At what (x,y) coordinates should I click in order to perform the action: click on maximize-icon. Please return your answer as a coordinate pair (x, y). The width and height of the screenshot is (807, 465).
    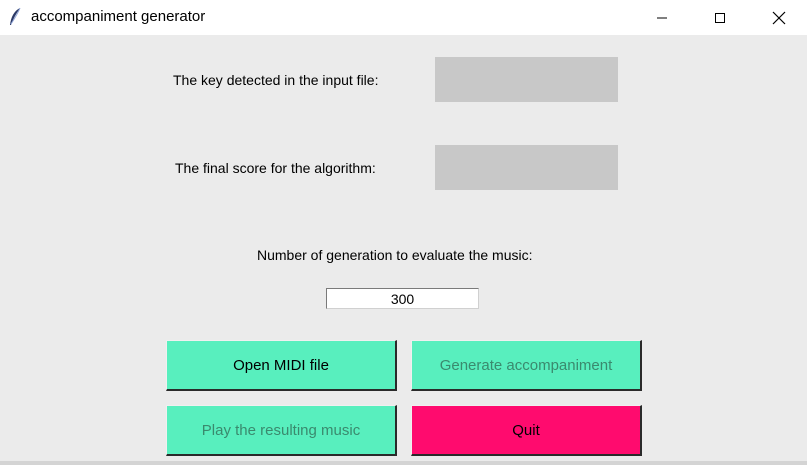
    Looking at the image, I should click on (720, 17).